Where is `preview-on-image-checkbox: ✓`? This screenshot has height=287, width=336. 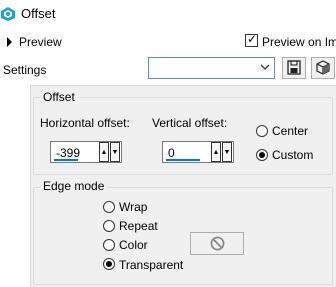
preview-on-image-checkbox: ✓ is located at coordinates (251, 39).